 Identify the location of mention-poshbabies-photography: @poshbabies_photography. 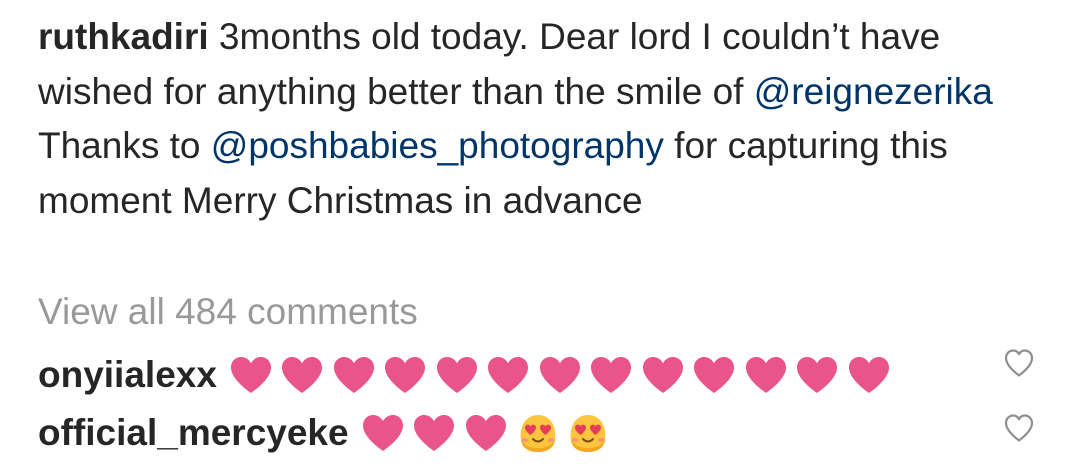
(437, 145).